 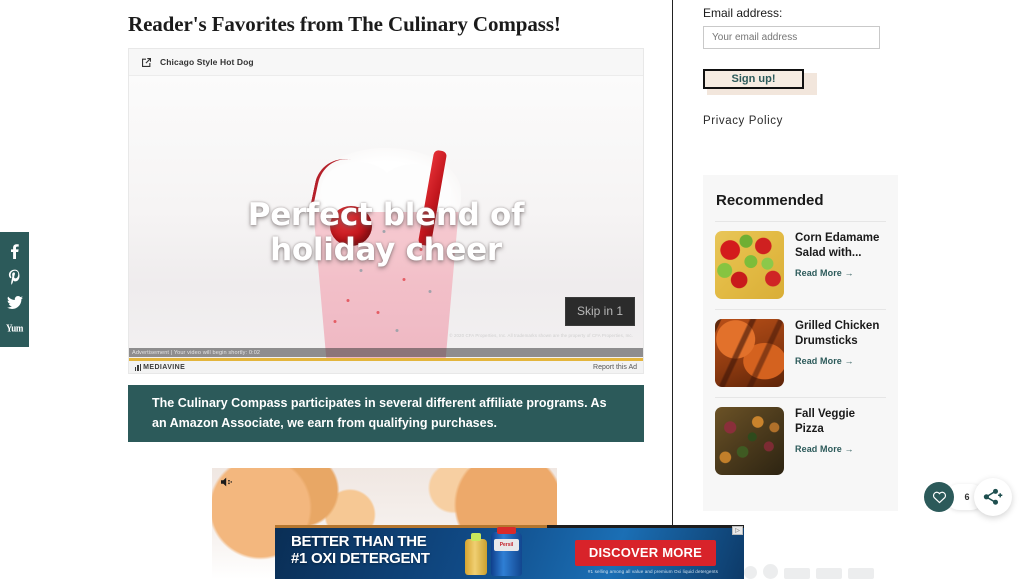 What do you see at coordinates (164, 367) in the screenshot?
I see `mediavine-label: MEDIAVINE` at bounding box center [164, 367].